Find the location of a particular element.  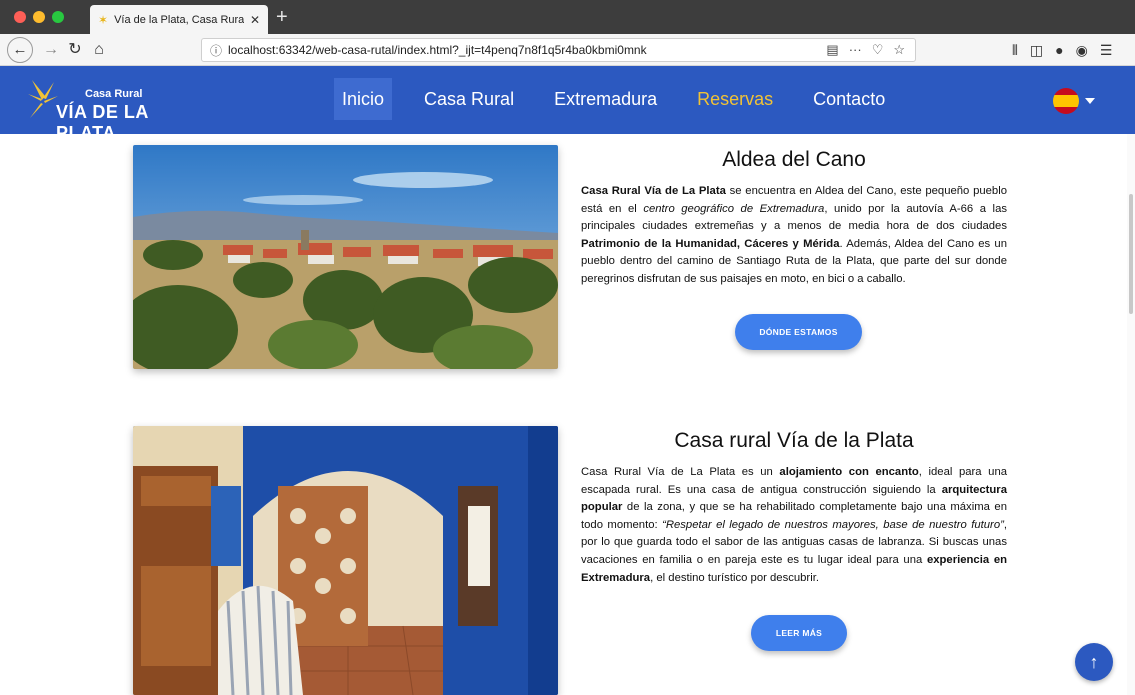

paragraph-segment: Casa Rural Vía de La Plata es un is located at coordinates (680, 472).